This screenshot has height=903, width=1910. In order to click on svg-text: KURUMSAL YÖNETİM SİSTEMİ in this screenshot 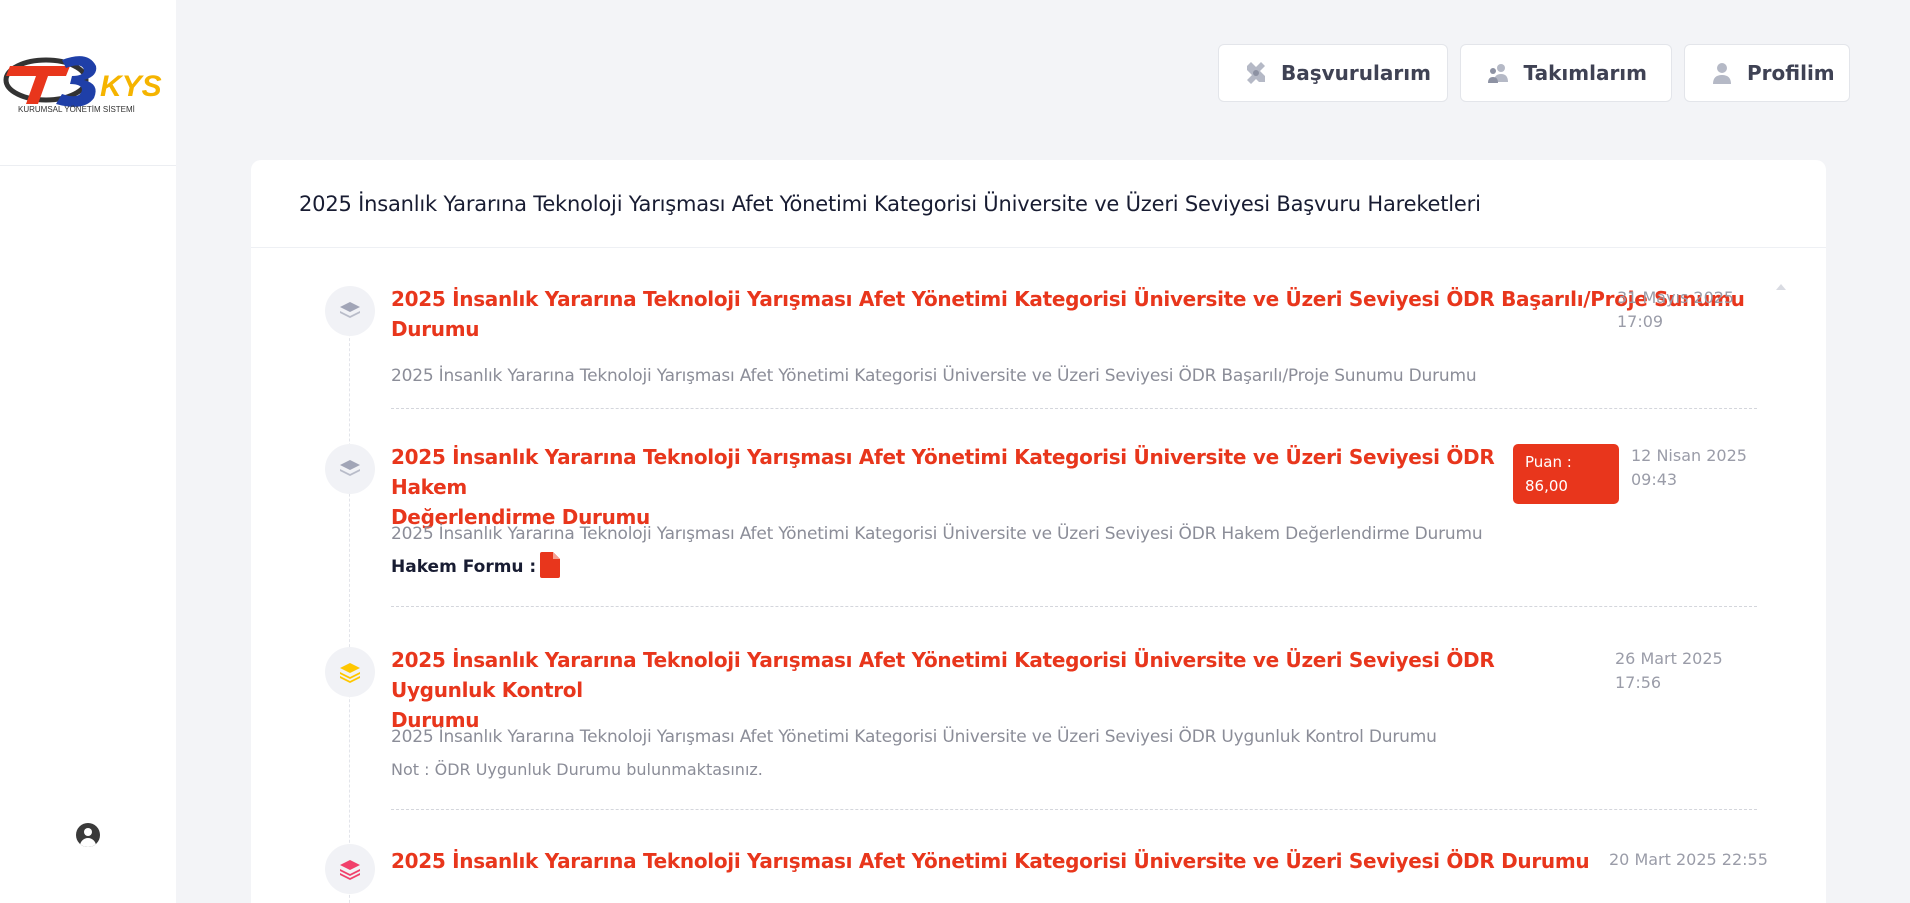, I will do `click(76, 109)`.